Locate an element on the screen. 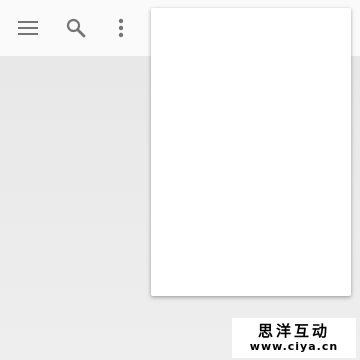 This screenshot has width=360, height=360. watermark: 思洋互动 www.ciya.cn is located at coordinates (294, 338).